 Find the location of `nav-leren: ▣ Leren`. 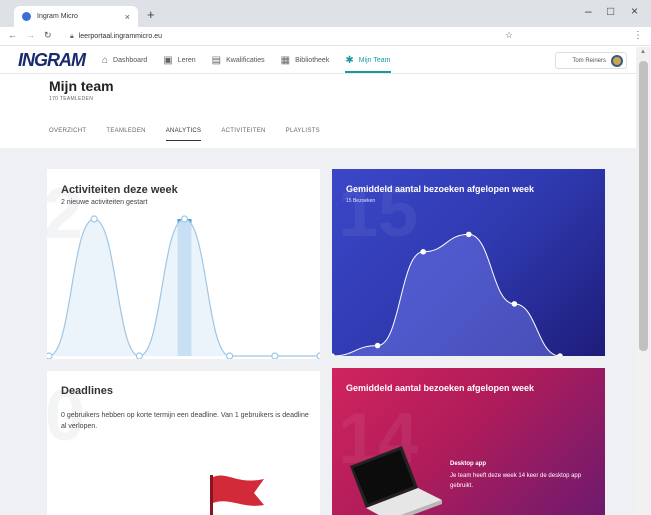

nav-leren: ▣ Leren is located at coordinates (179, 60).